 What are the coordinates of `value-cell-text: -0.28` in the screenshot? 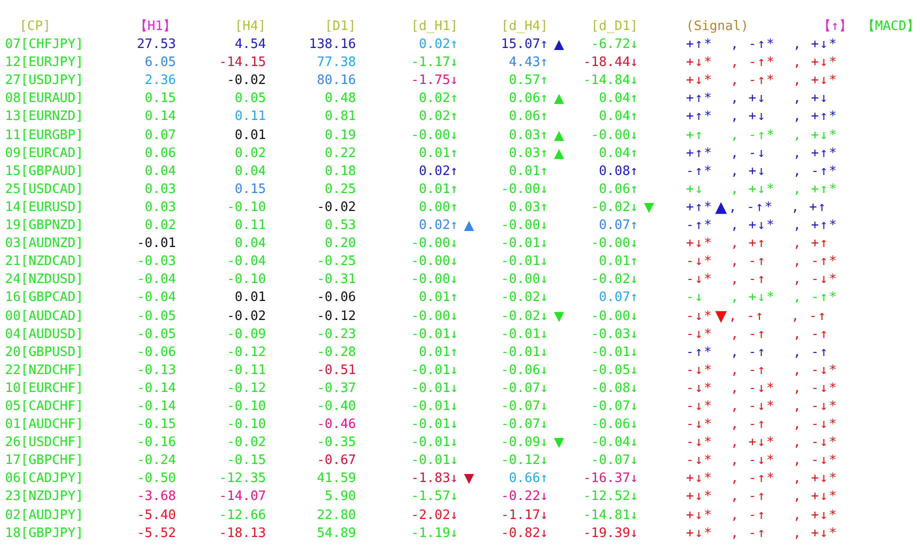 It's located at (336, 353).